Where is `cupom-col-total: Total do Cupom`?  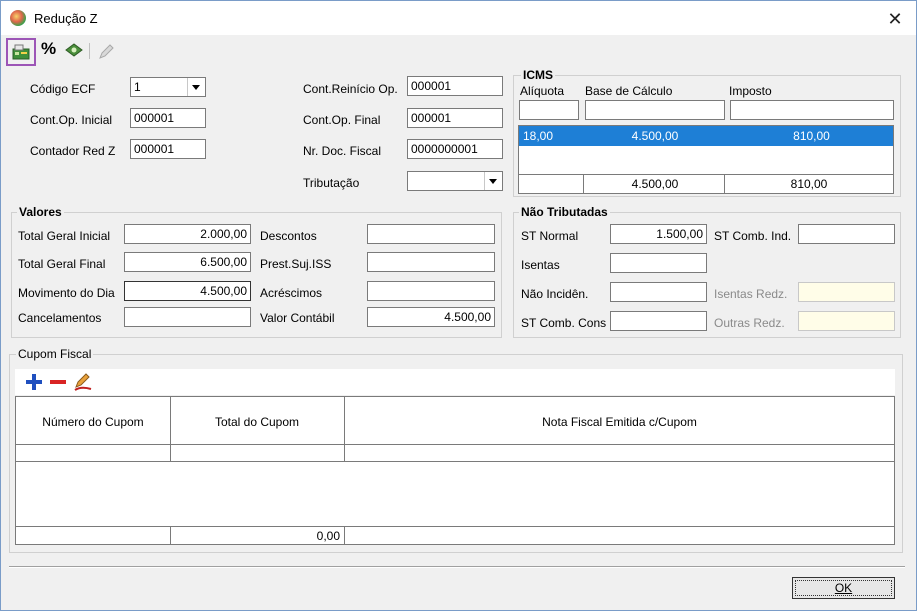
cupom-col-total: Total do Cupom is located at coordinates (257, 422).